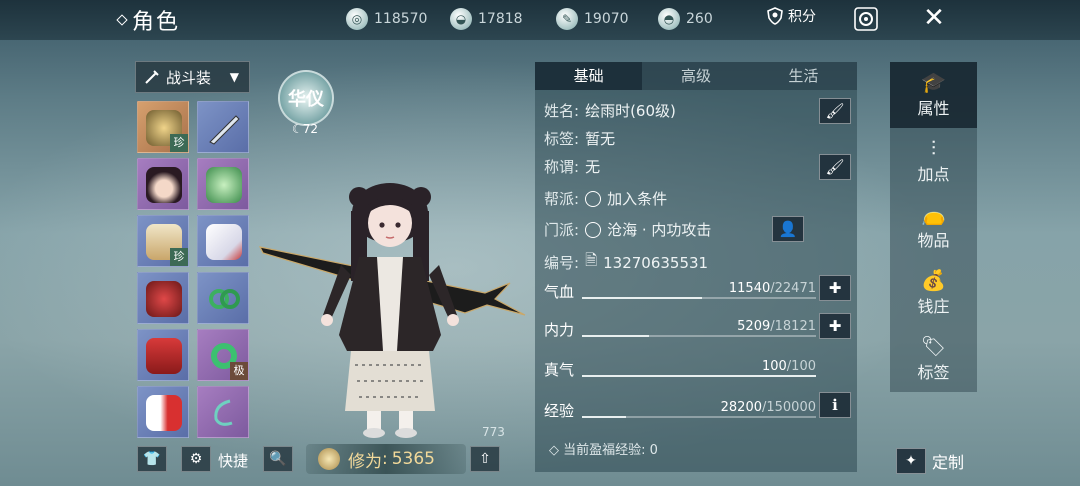 This screenshot has height=486, width=1080. What do you see at coordinates (606, 198) in the screenshot?
I see `guild-row: 帮派: 加入条件` at bounding box center [606, 198].